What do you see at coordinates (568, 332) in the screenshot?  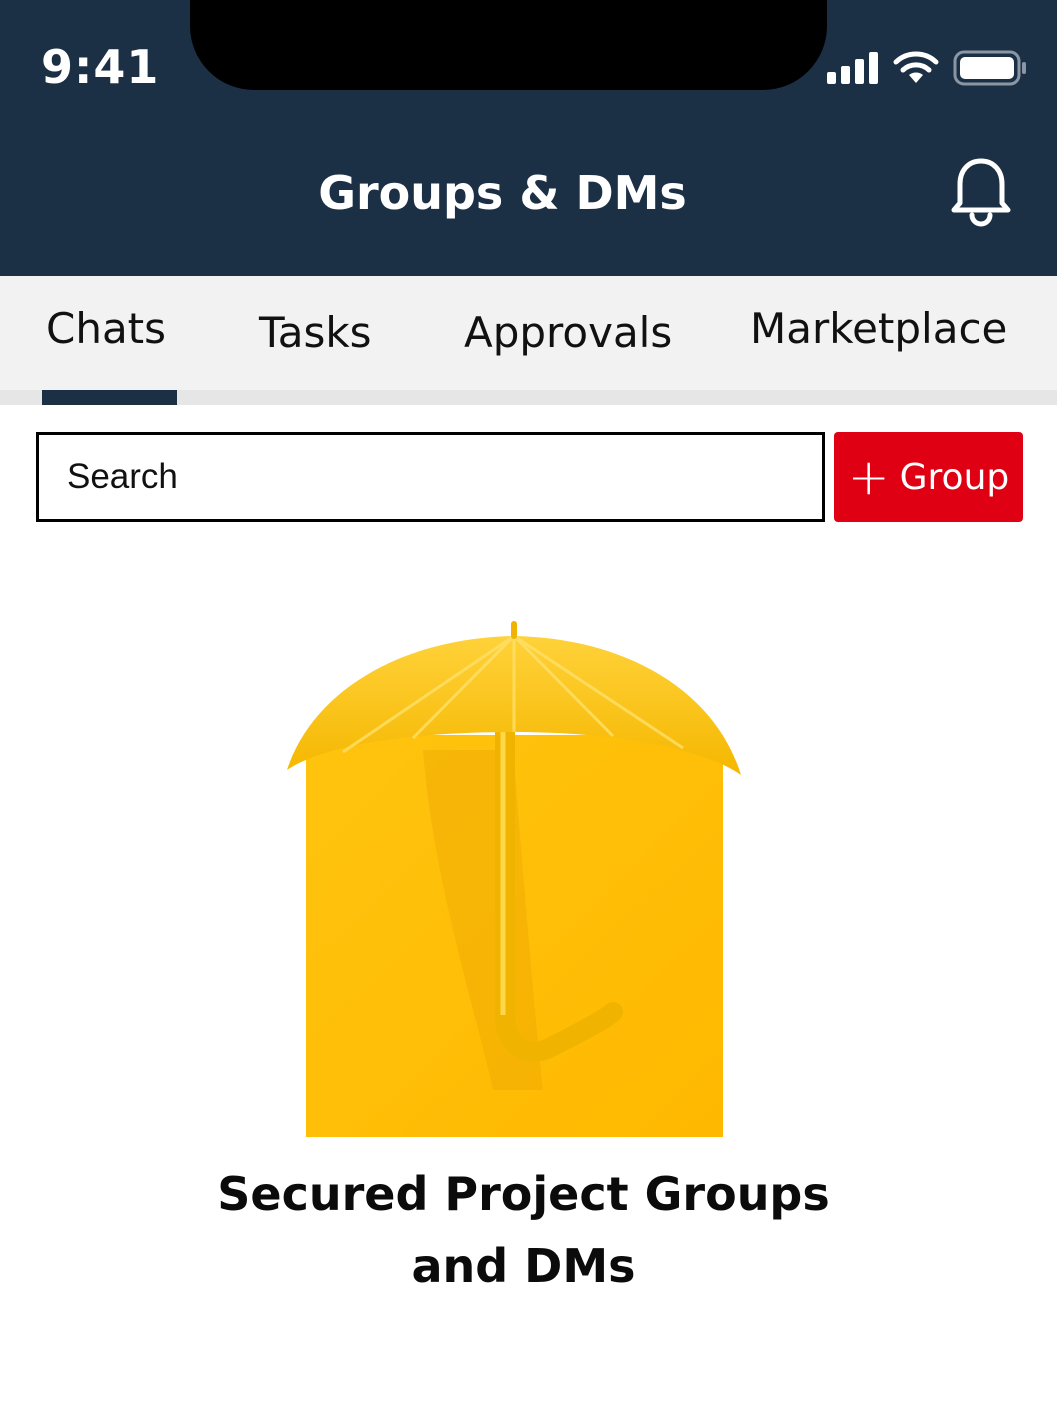 I see `tab-approvals: Approvals` at bounding box center [568, 332].